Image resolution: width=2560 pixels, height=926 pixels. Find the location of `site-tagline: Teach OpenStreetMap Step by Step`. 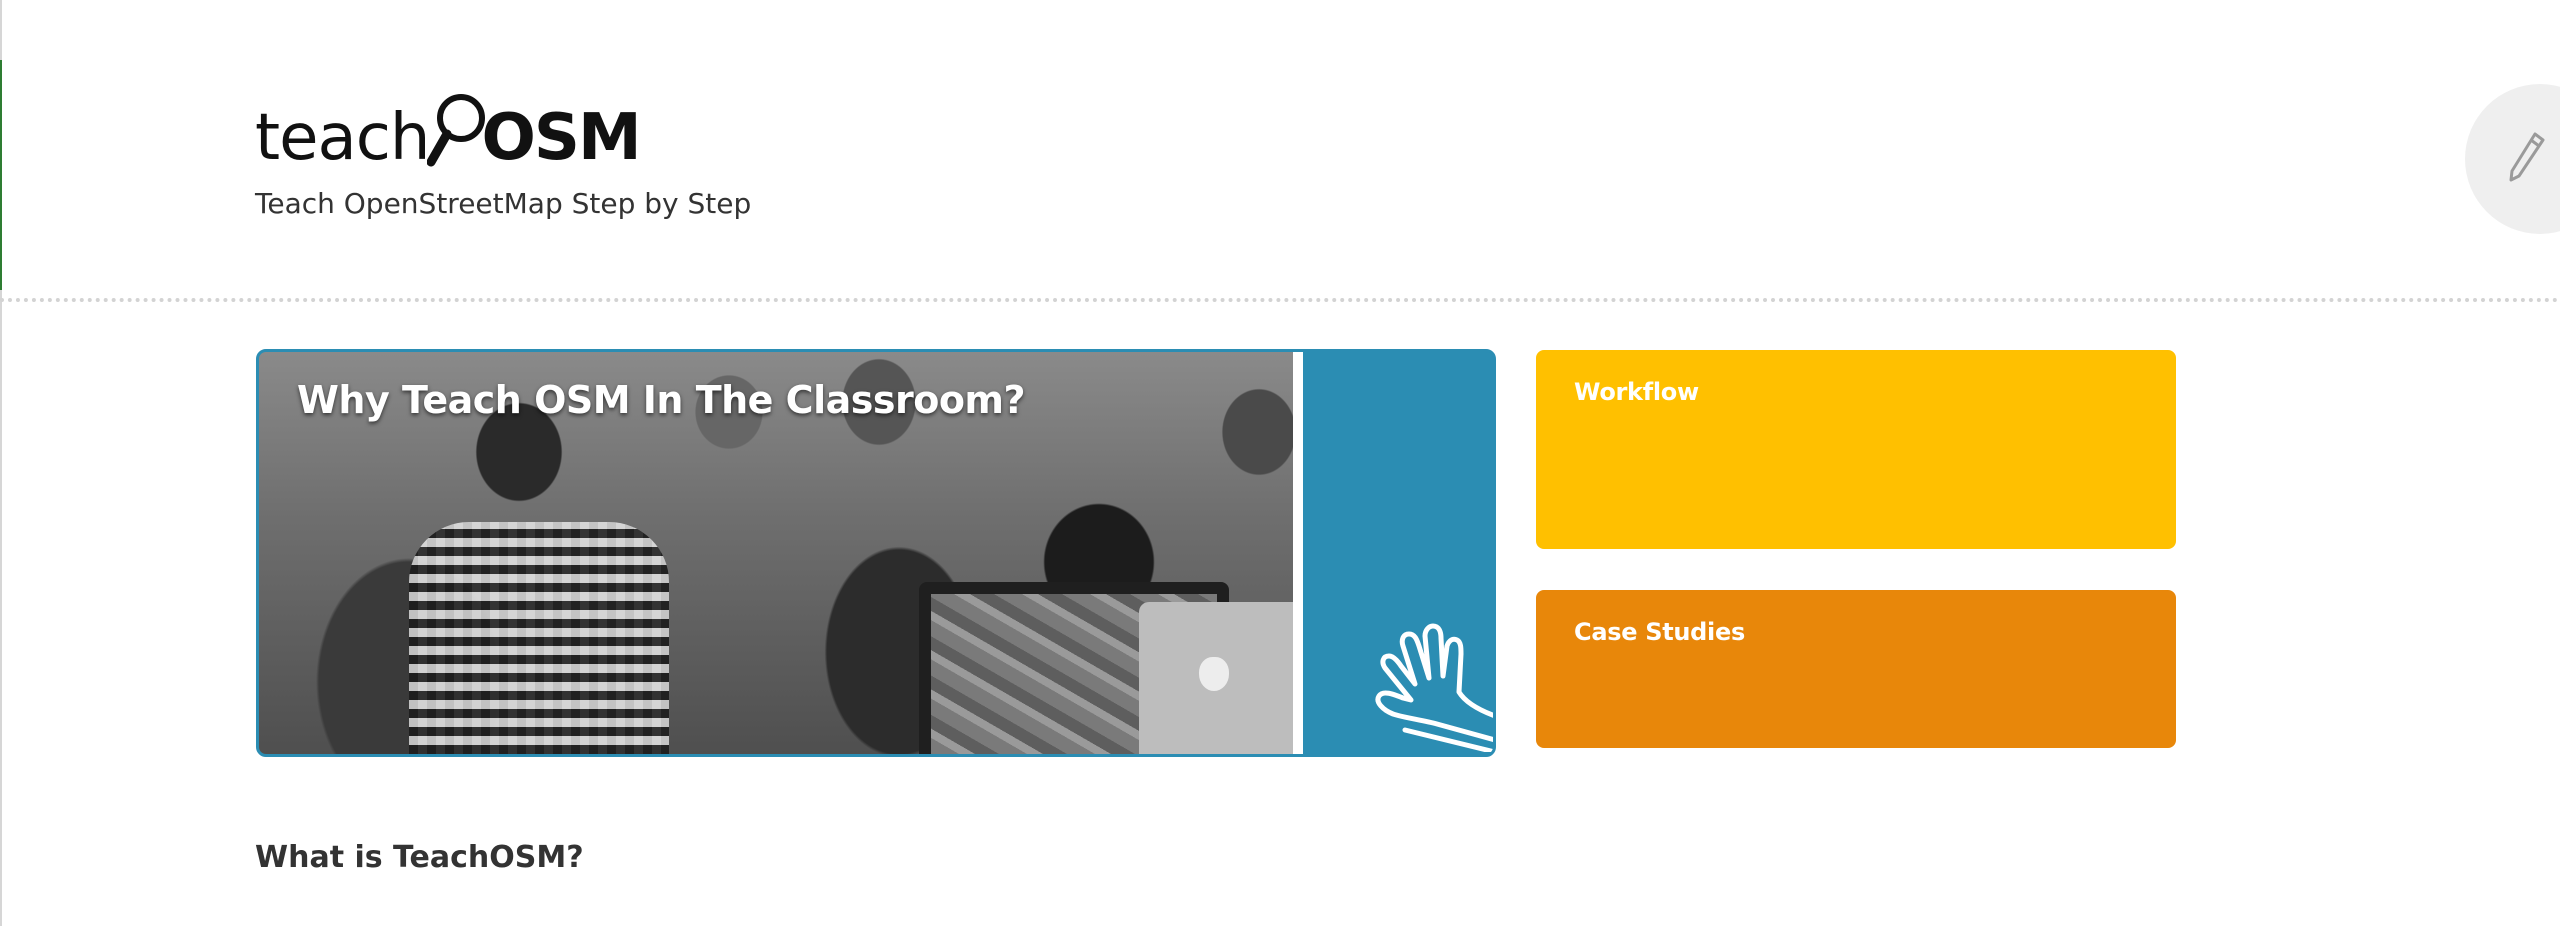

site-tagline: Teach OpenStreetMap Step by Step is located at coordinates (503, 203).